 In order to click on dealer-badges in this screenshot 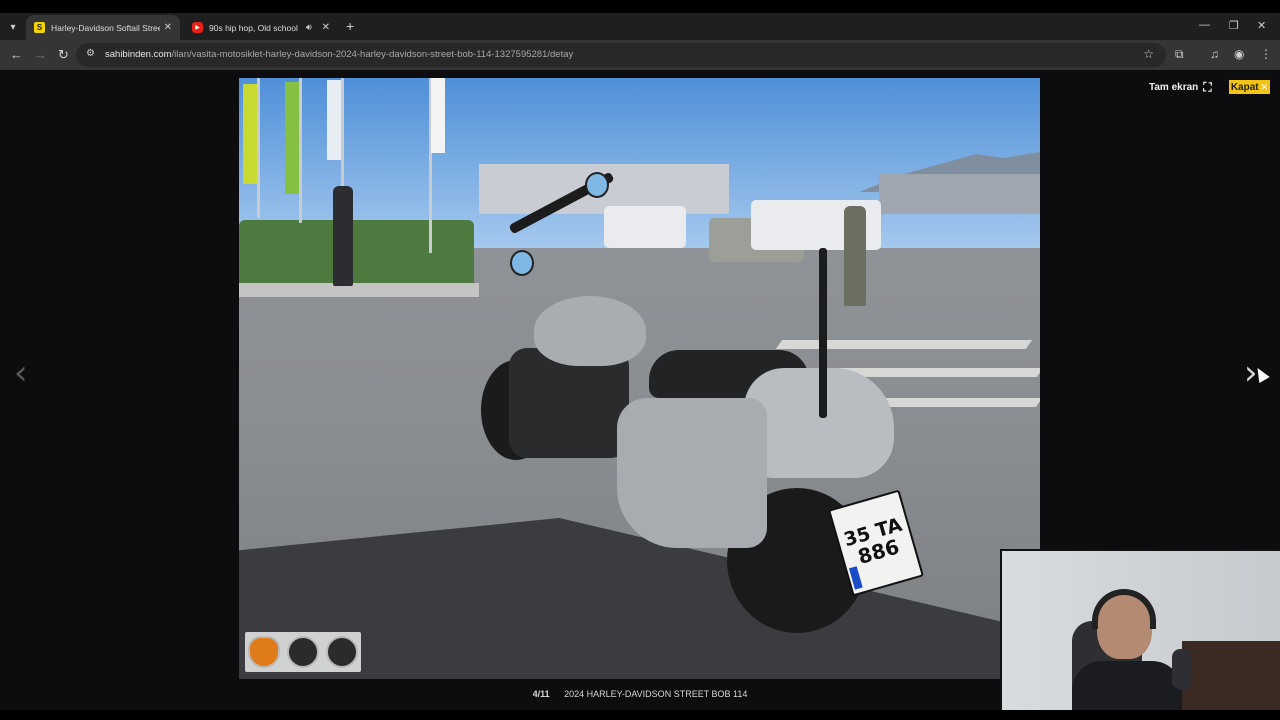, I will do `click(303, 652)`.